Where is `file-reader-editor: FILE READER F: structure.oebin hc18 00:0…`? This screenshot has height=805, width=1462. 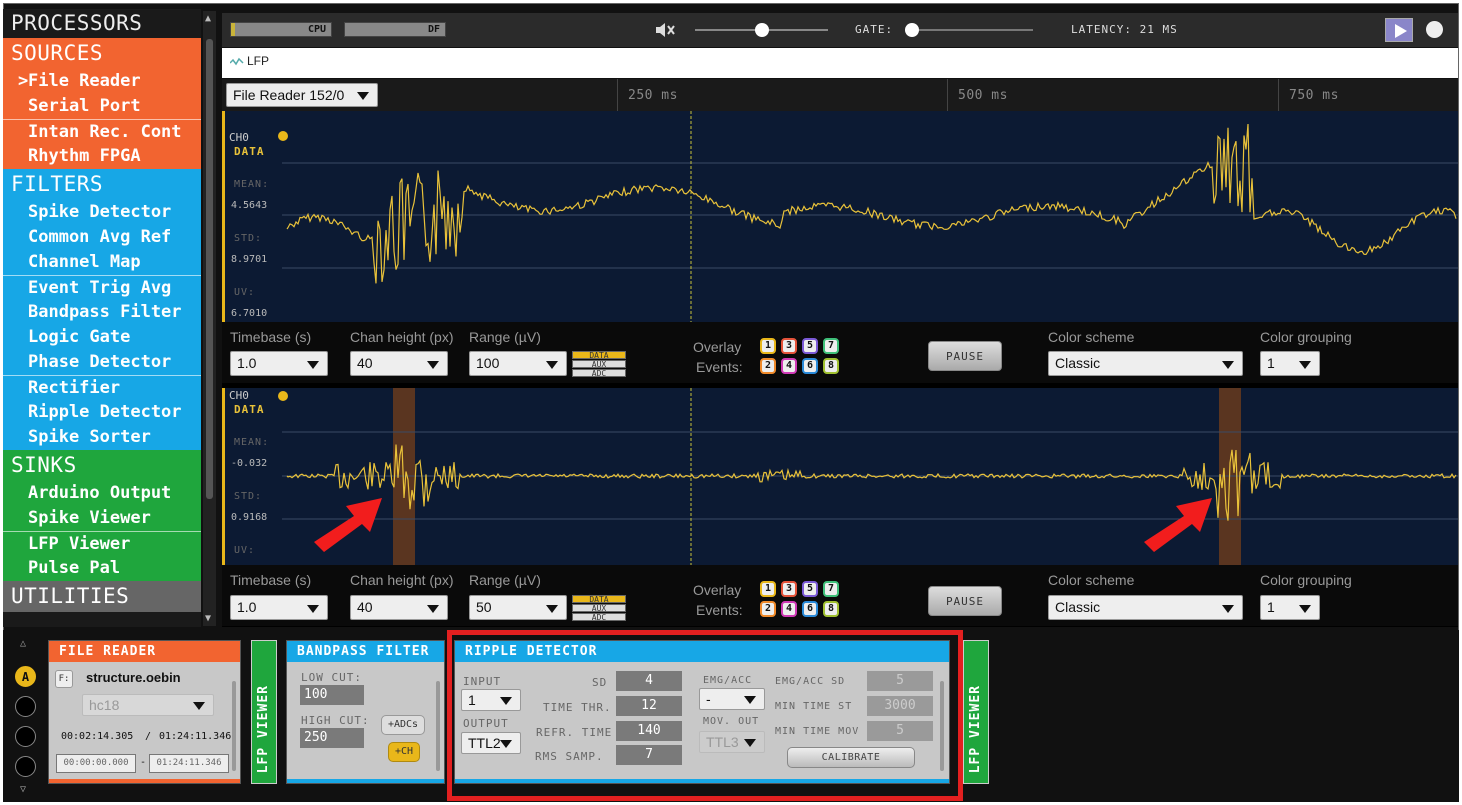
file-reader-editor: FILE READER F: structure.oebin hc18 00:0… is located at coordinates (144, 712).